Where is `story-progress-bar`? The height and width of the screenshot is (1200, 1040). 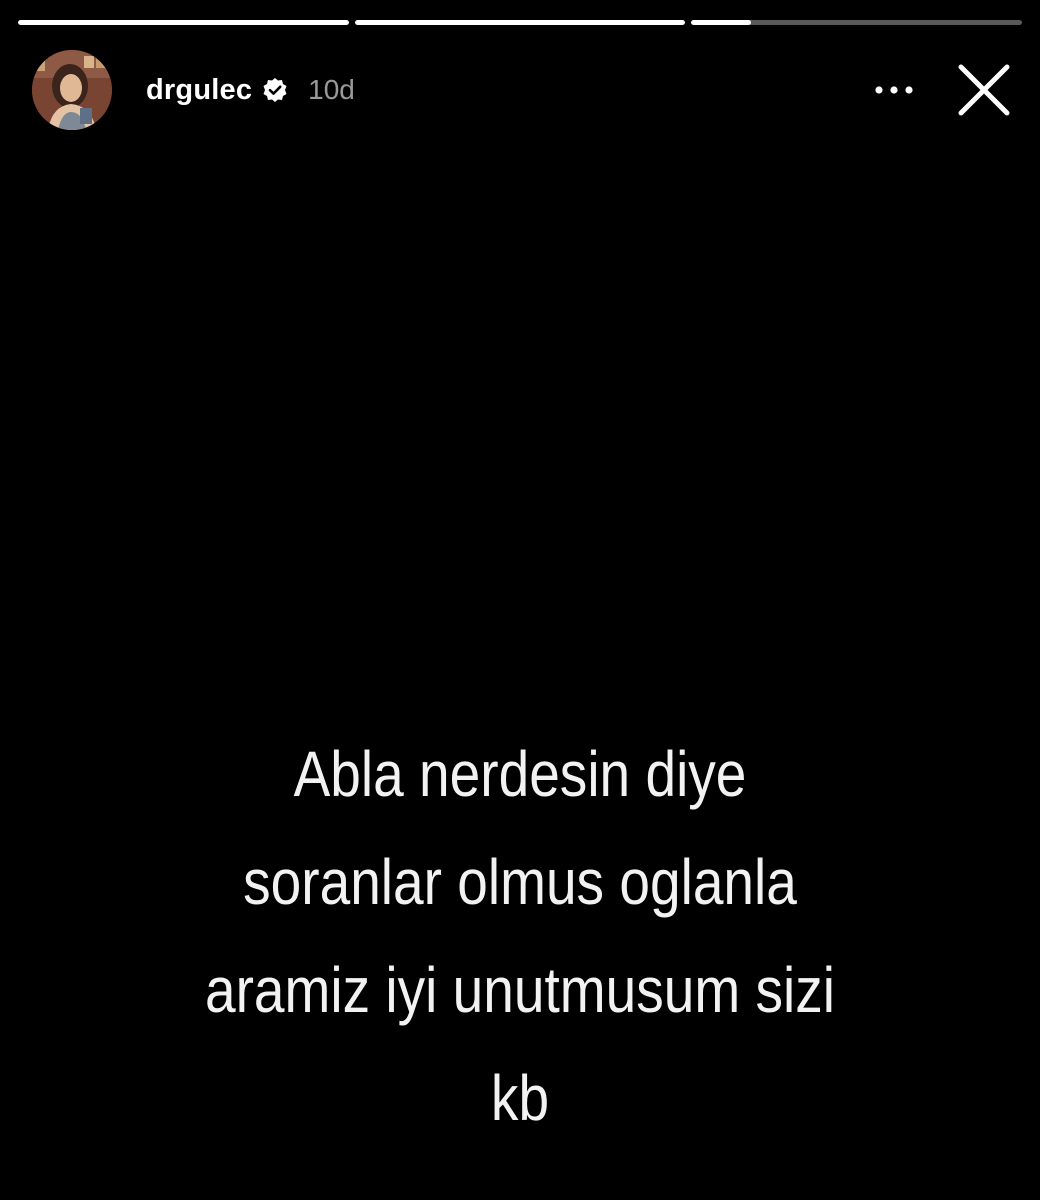
story-progress-bar is located at coordinates (520, 22).